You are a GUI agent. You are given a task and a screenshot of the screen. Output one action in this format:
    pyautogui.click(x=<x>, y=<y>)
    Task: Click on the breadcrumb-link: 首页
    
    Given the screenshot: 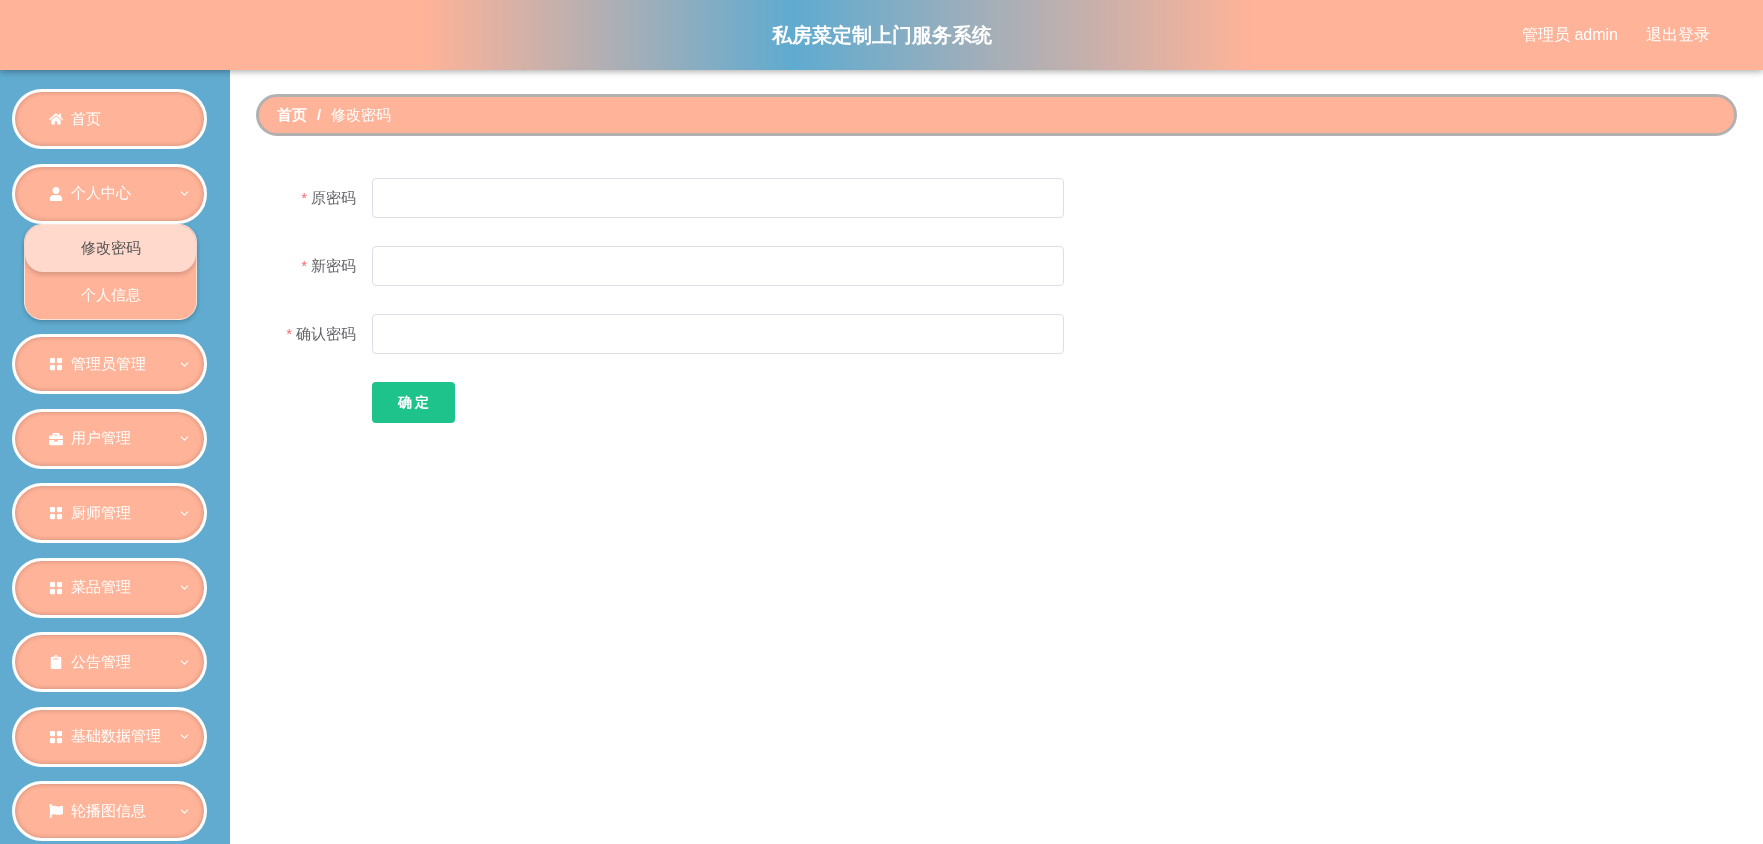 What is the action you would take?
    pyautogui.click(x=292, y=115)
    